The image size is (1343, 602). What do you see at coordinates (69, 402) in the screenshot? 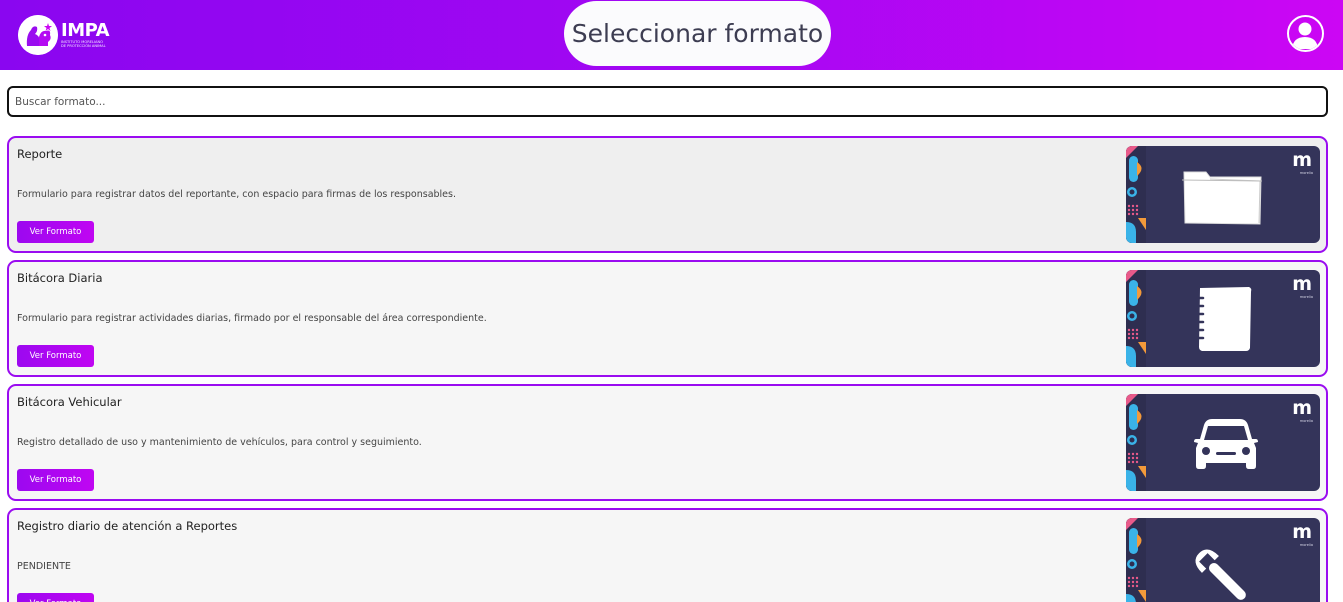
I see `format-title: Bitácora Vehicular` at bounding box center [69, 402].